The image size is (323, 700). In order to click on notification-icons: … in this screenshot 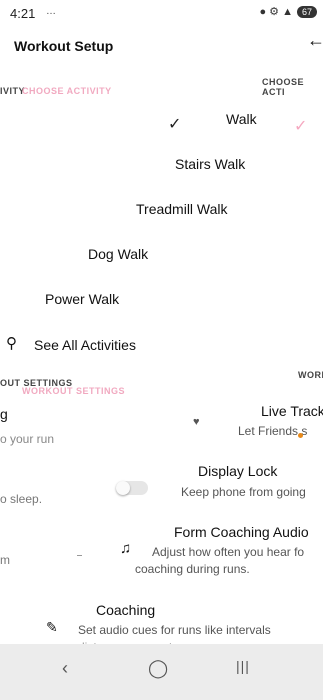, I will do `click(51, 11)`.